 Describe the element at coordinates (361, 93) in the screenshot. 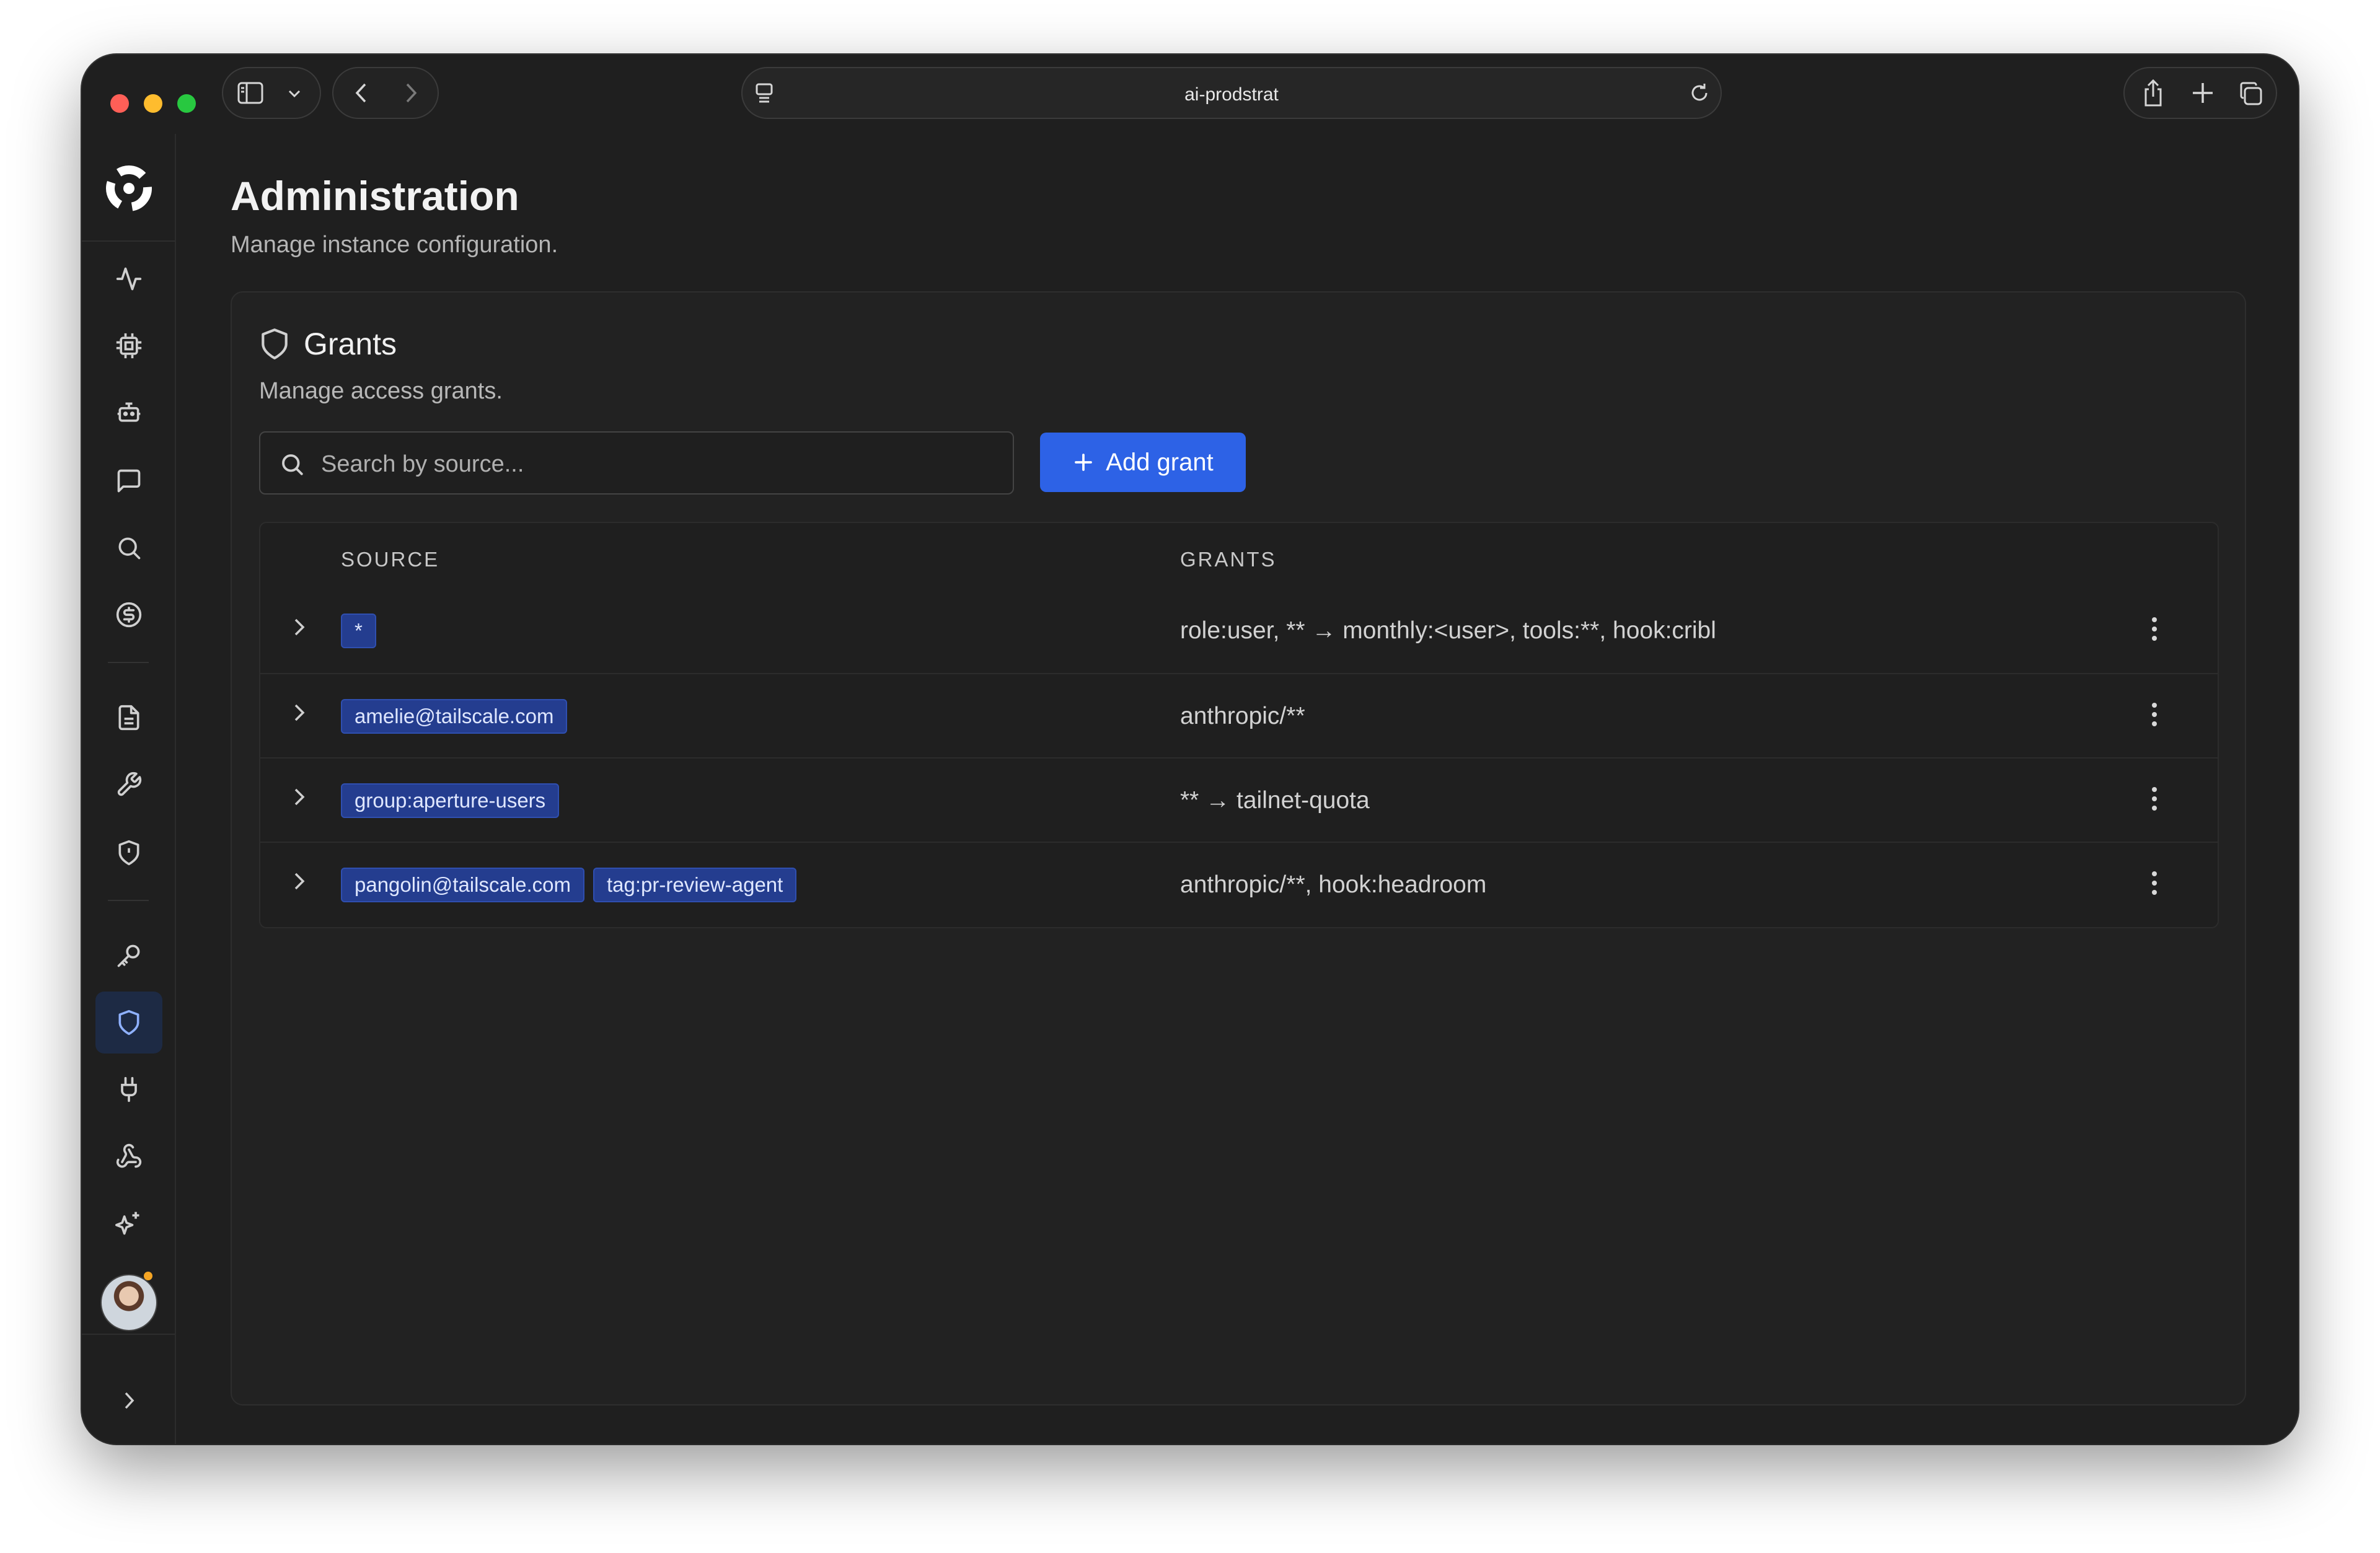

I see `back-arrow-icon` at that location.